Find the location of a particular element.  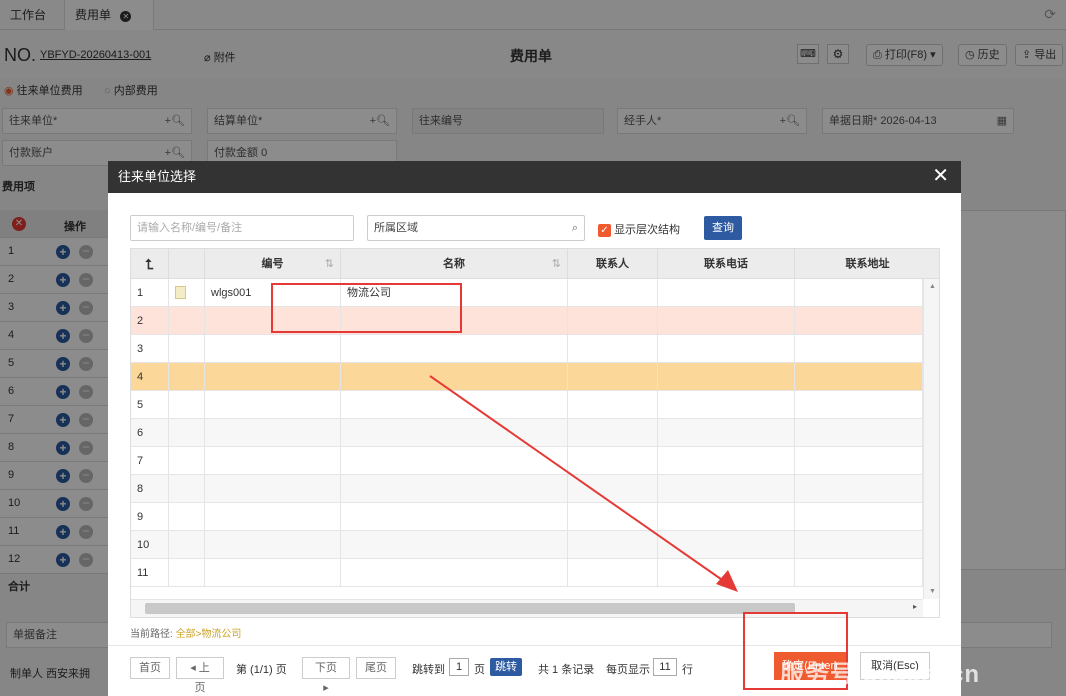

watermark: 服务号 bsaas_cn is located at coordinates (880, 674).